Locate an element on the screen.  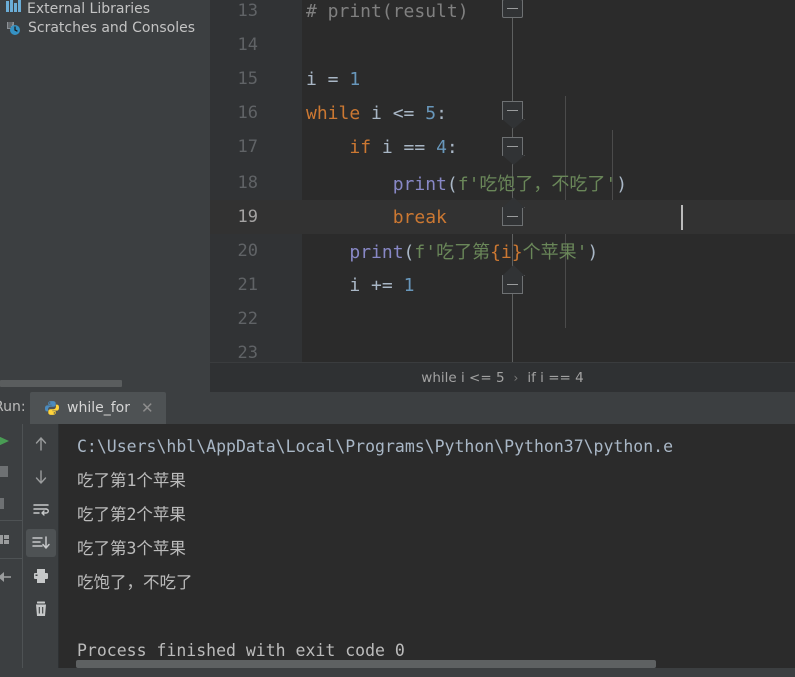
code-token: ) is located at coordinates (593, 252).